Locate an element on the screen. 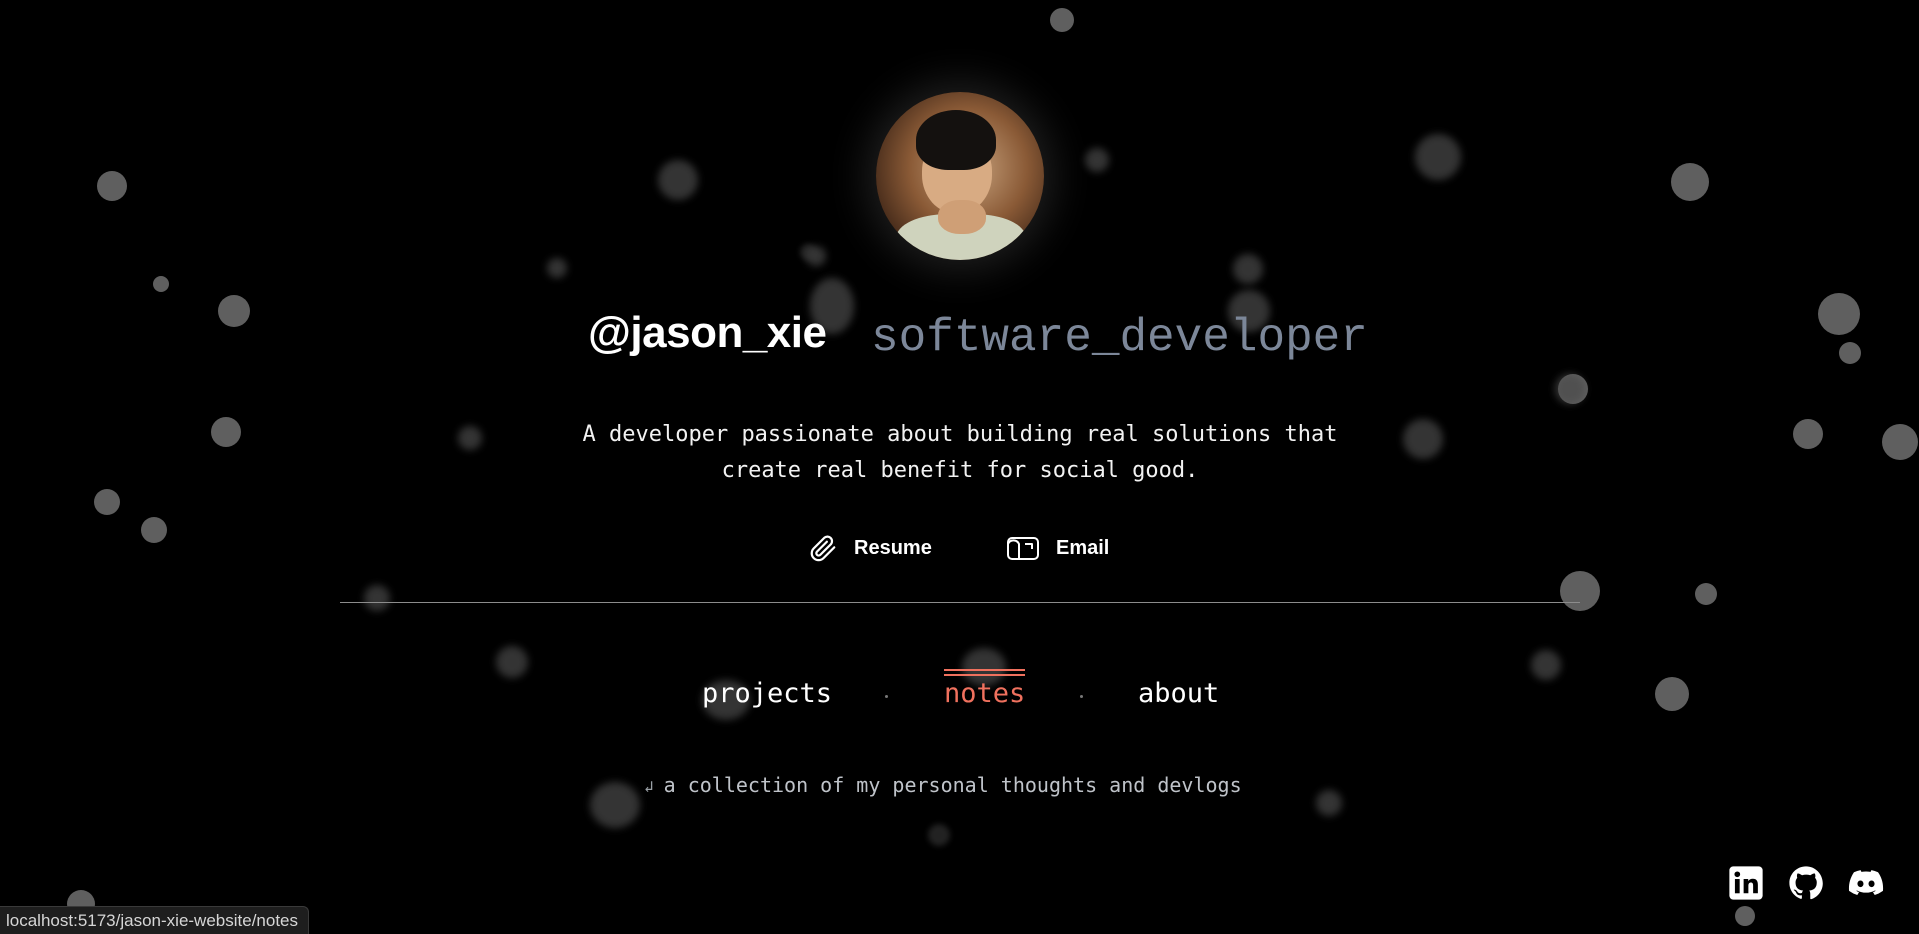 This screenshot has width=1919, height=934. avatar is located at coordinates (960, 176).